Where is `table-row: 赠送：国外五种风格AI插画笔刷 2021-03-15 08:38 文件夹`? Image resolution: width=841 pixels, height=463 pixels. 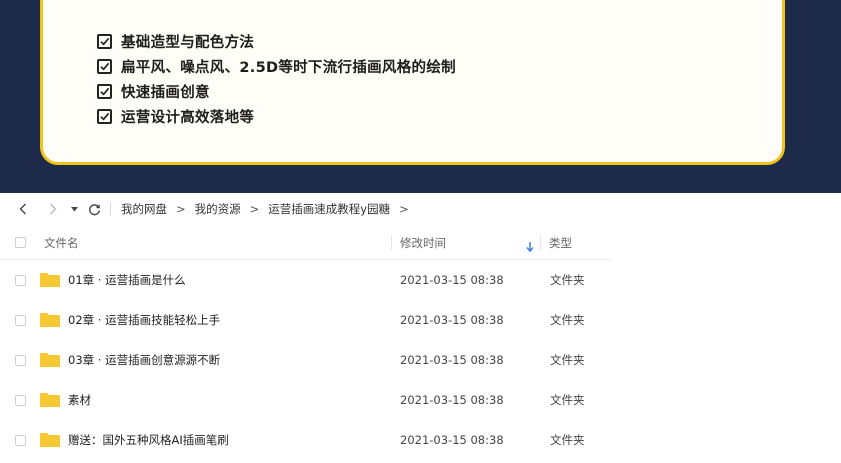 table-row: 赠送：国外五种风格AI插画笔刷 2021-03-15 08:38 文件夹 is located at coordinates (306, 440).